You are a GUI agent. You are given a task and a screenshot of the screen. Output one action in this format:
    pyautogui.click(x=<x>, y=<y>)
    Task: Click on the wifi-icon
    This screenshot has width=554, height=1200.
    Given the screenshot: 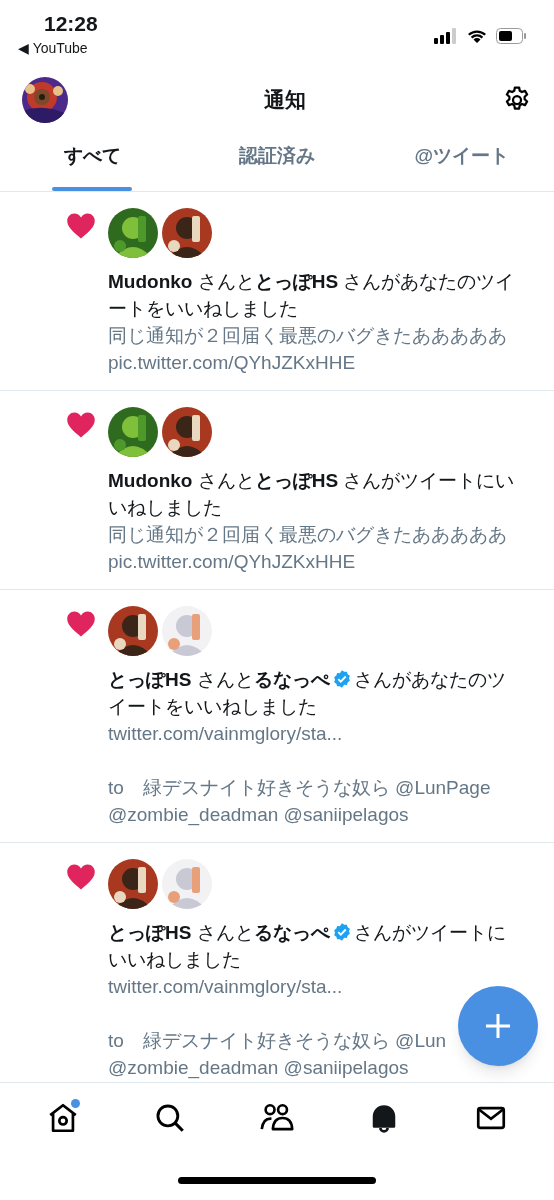 What is the action you would take?
    pyautogui.click(x=477, y=36)
    